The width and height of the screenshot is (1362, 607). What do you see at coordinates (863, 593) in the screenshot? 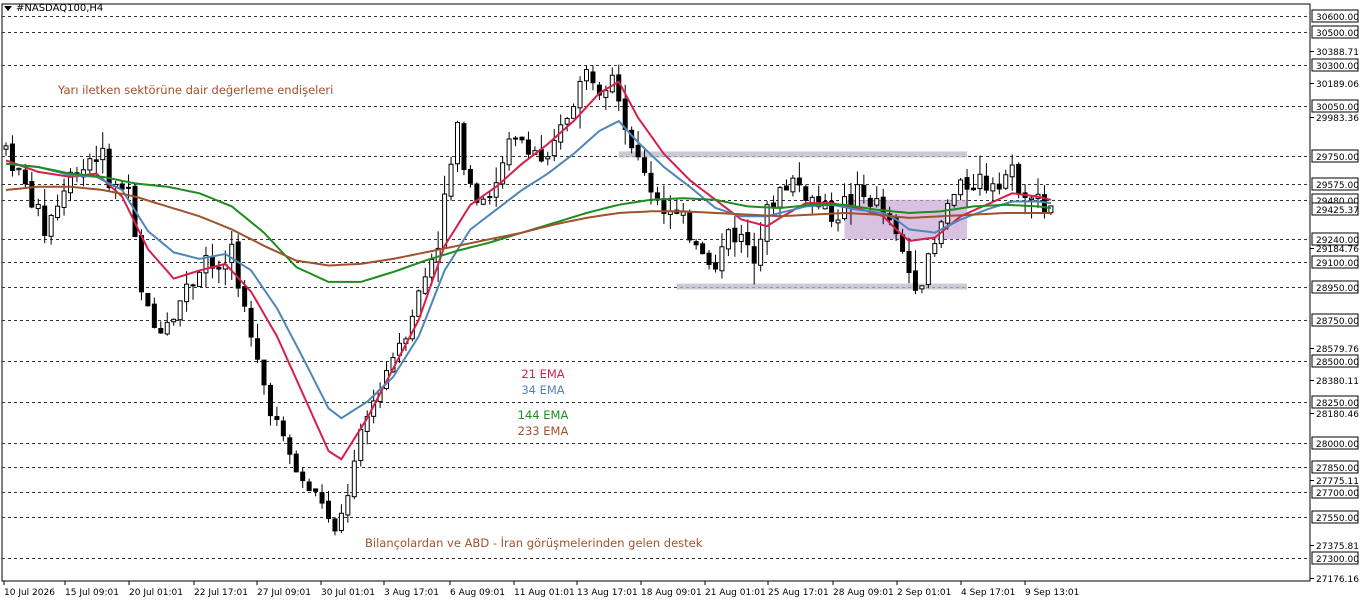
I see `time-tick-label: 28 Aug 09:01` at bounding box center [863, 593].